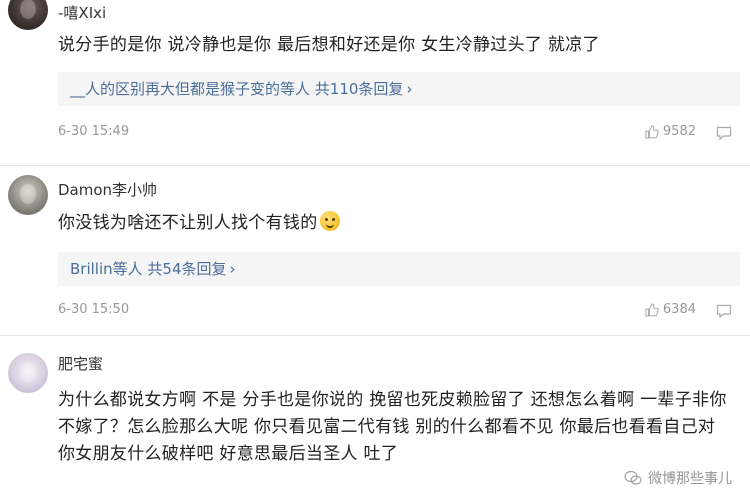 This screenshot has width=750, height=500. I want to click on reply-count: 共54条回复, so click(187, 269).